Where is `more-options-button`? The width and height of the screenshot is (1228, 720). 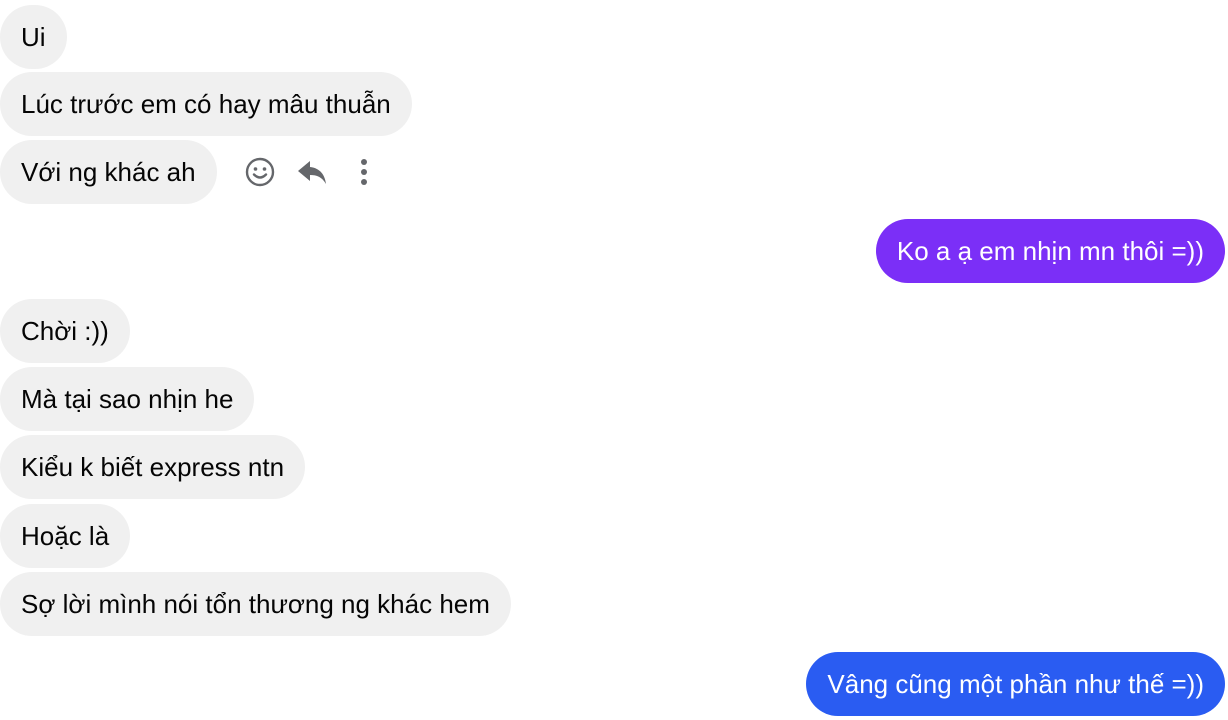 more-options-button is located at coordinates (364, 172).